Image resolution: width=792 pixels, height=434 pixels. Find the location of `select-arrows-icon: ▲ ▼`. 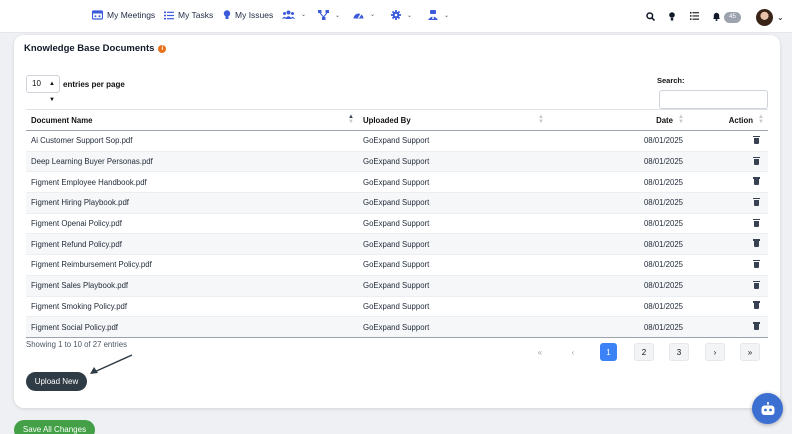

select-arrows-icon: ▲ ▼ is located at coordinates (52, 92).